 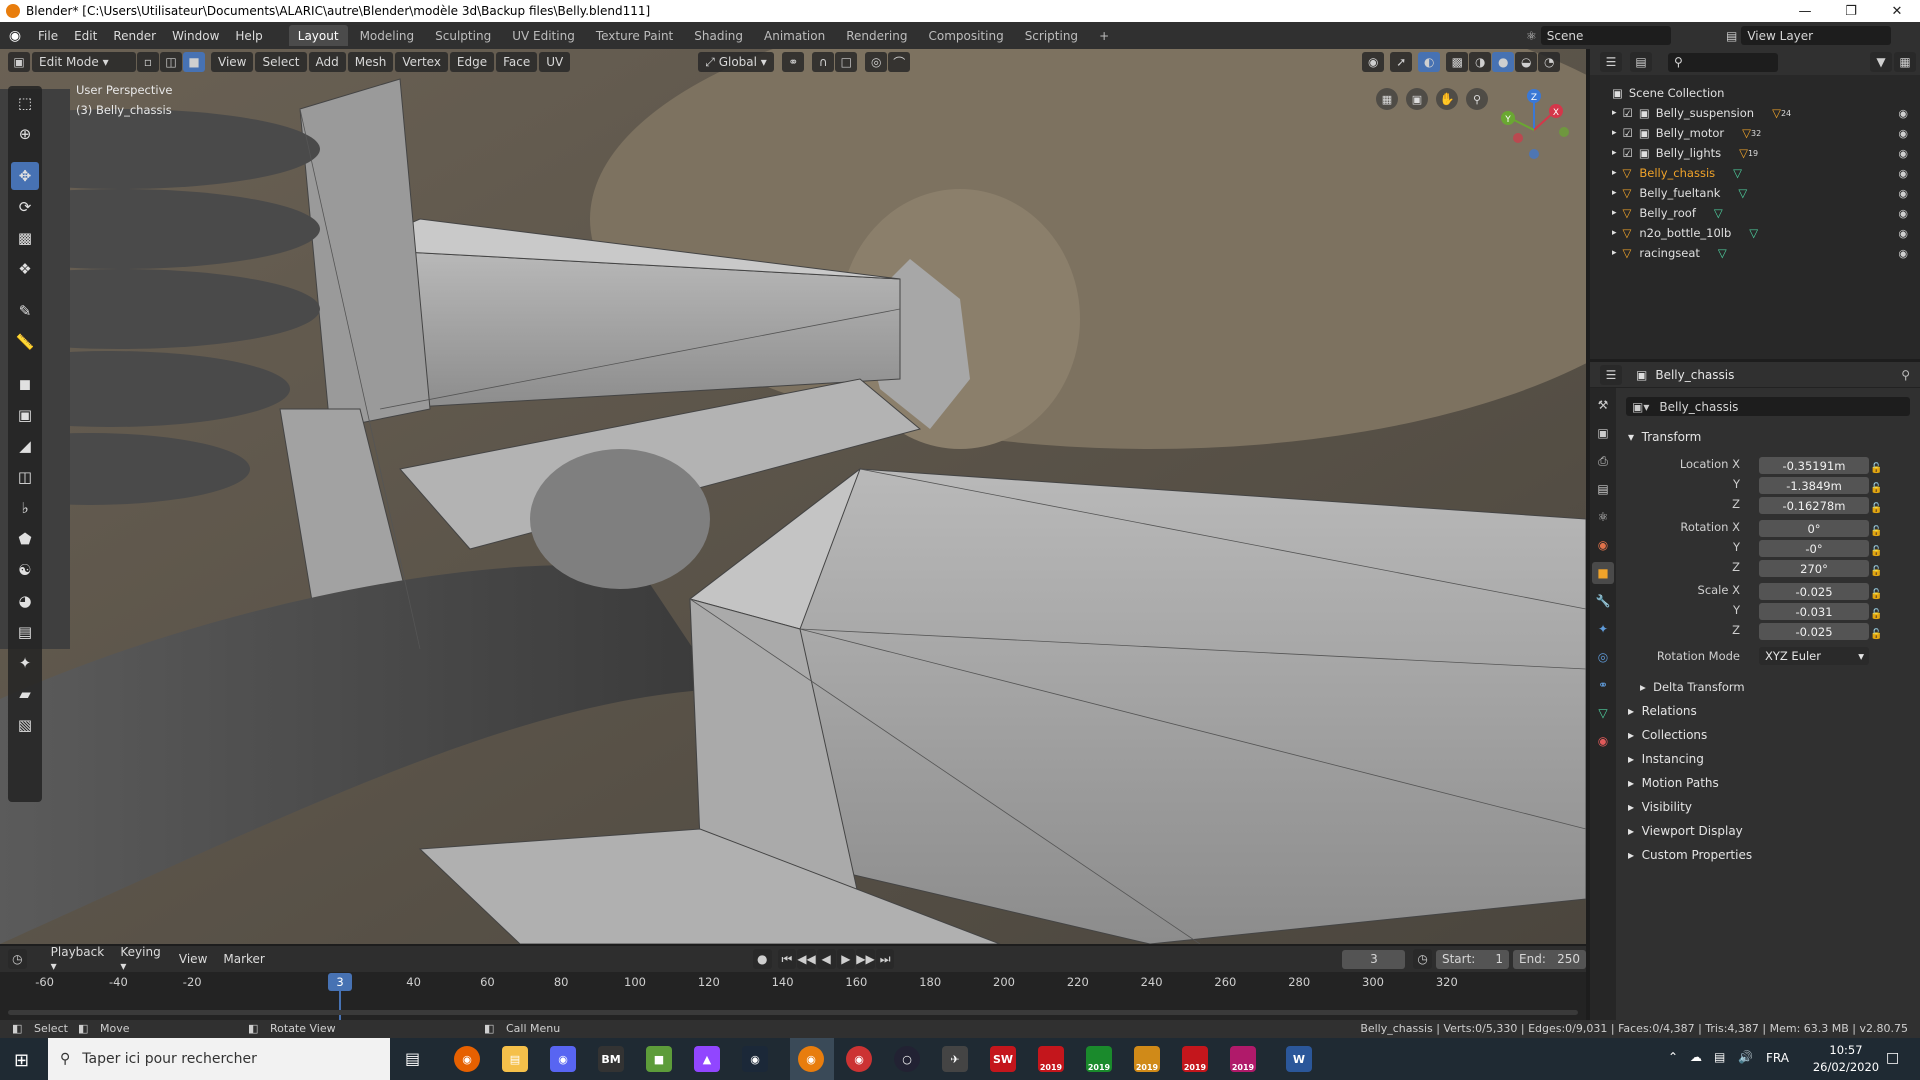 What do you see at coordinates (1666, 759) in the screenshot?
I see `panel-instancing: ▸ Instancing` at bounding box center [1666, 759].